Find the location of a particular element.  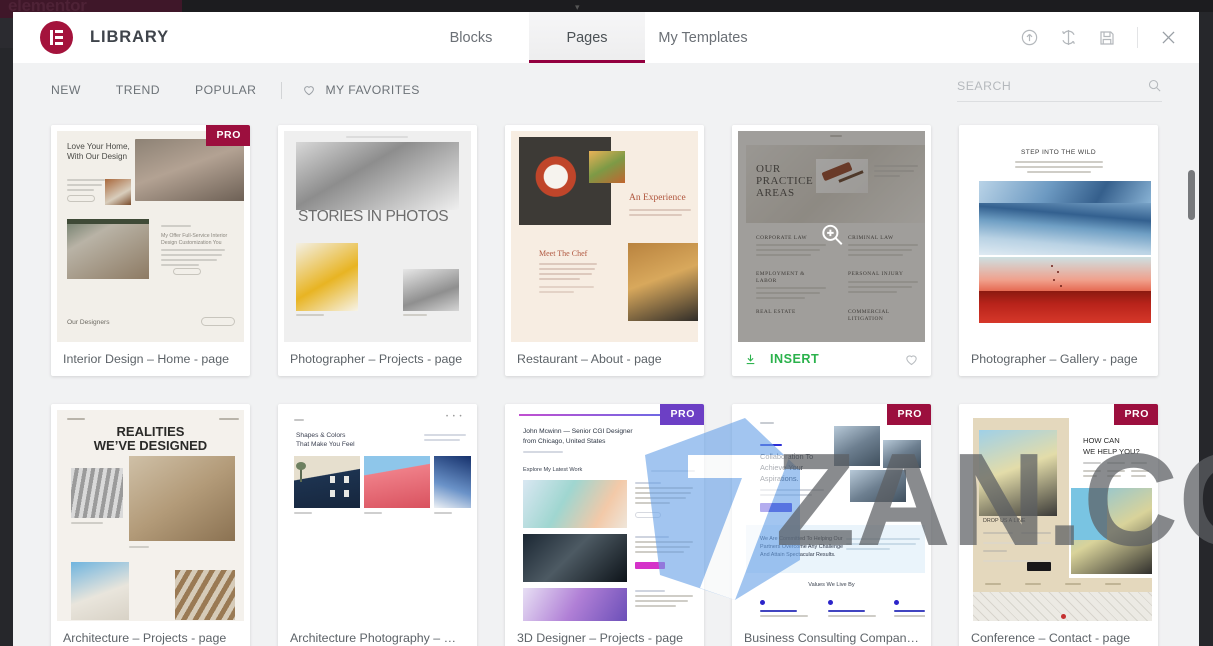

artwork-heading: Achieve Your is located at coordinates (782, 467).